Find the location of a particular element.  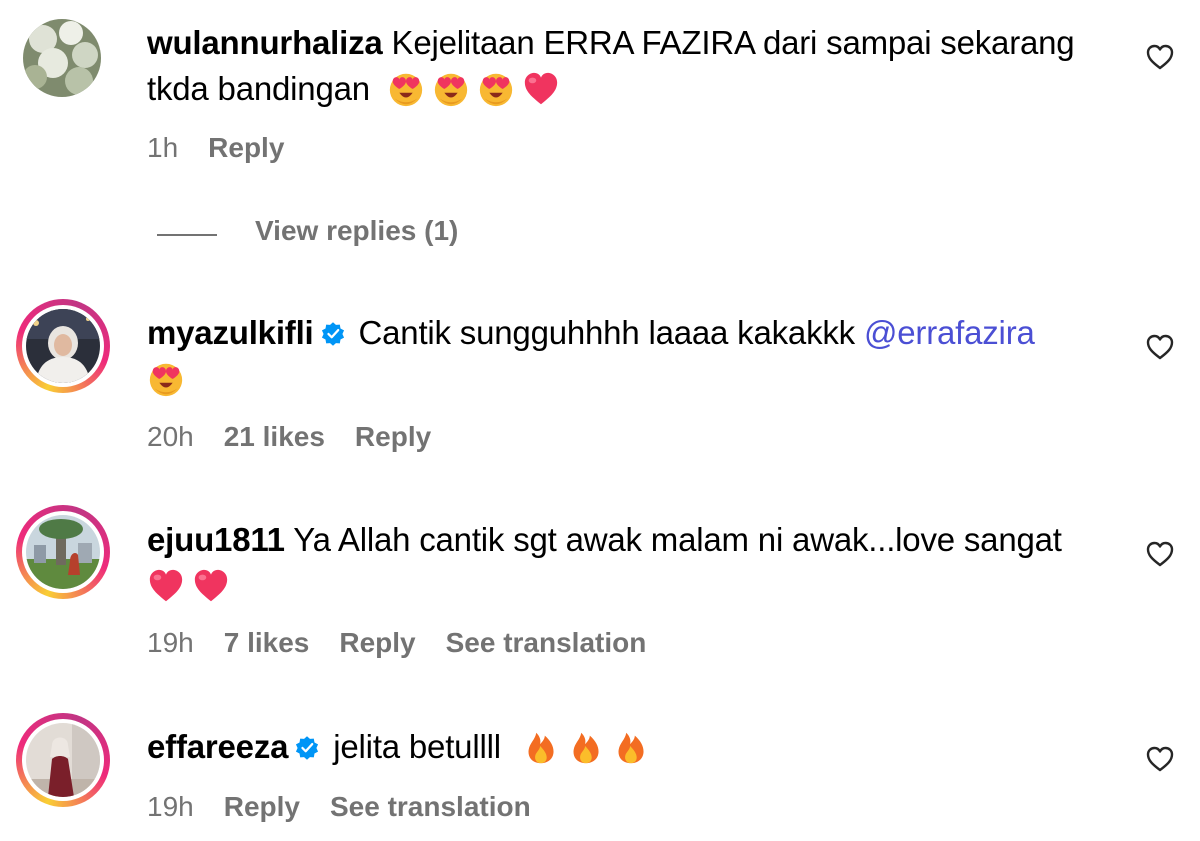

view-replies-button: View replies (1) is located at coordinates (356, 231).